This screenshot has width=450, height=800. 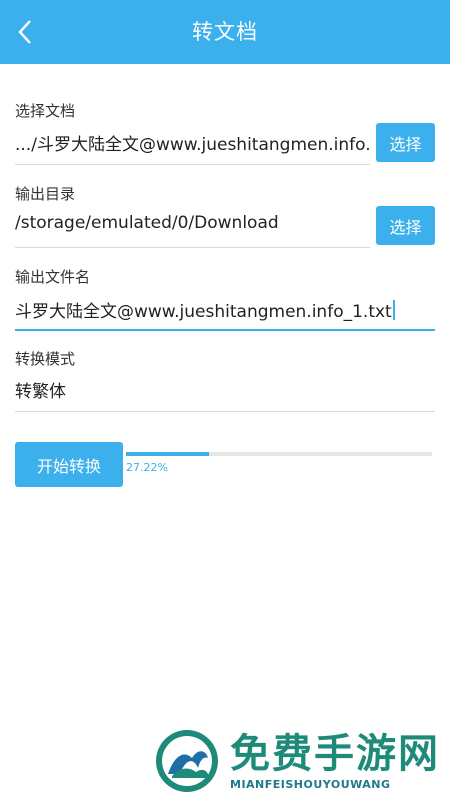 I want to click on watermark-subtitle: MIANFEISHOUYOUWANG, so click(x=310, y=784).